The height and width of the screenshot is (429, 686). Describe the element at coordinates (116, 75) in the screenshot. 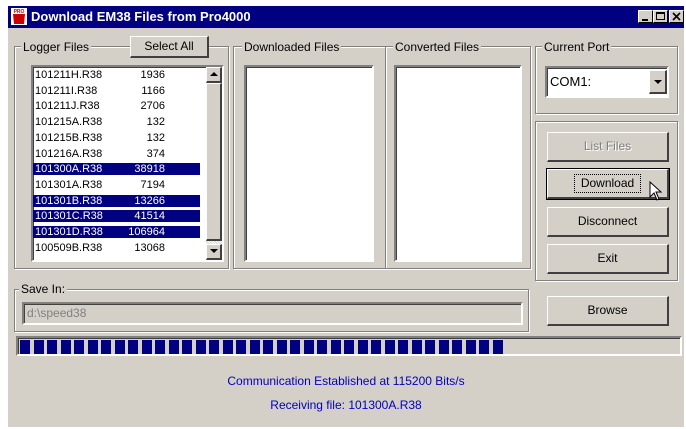

I see `list-item: 101211H.R38 1936` at that location.